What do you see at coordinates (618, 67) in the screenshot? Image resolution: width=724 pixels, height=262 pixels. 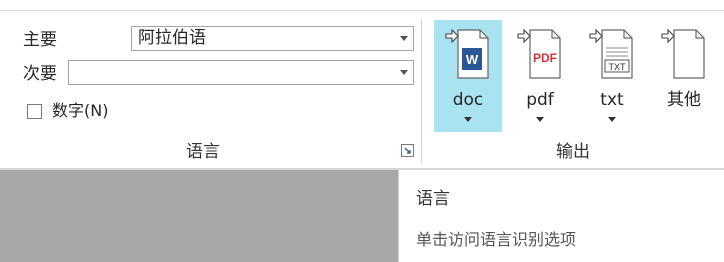 I see `svg-text: TXT` at bounding box center [618, 67].